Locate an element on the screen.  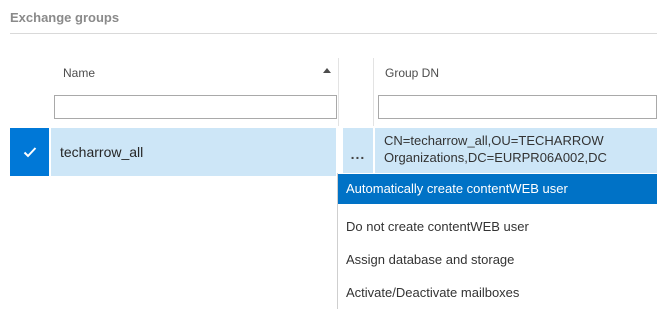
section-title: Exchange groups is located at coordinates (65, 17).